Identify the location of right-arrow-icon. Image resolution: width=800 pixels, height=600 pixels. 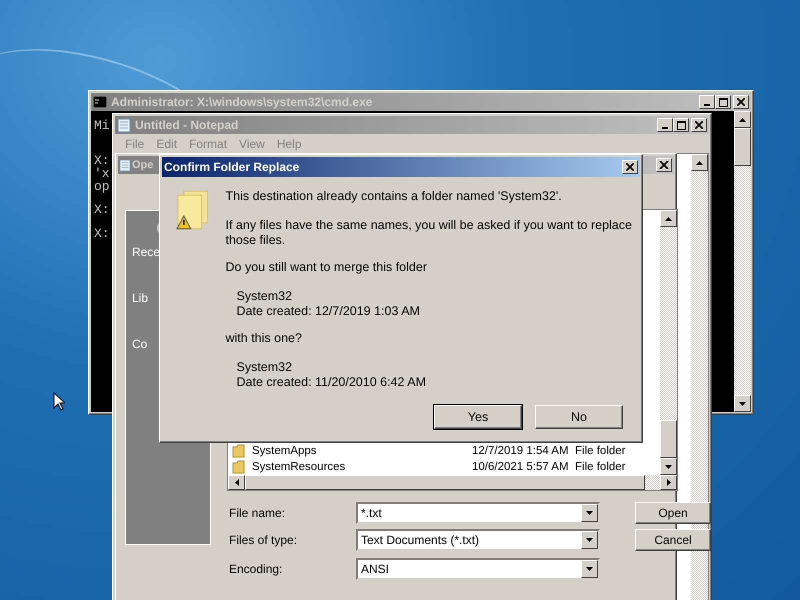
(668, 482).